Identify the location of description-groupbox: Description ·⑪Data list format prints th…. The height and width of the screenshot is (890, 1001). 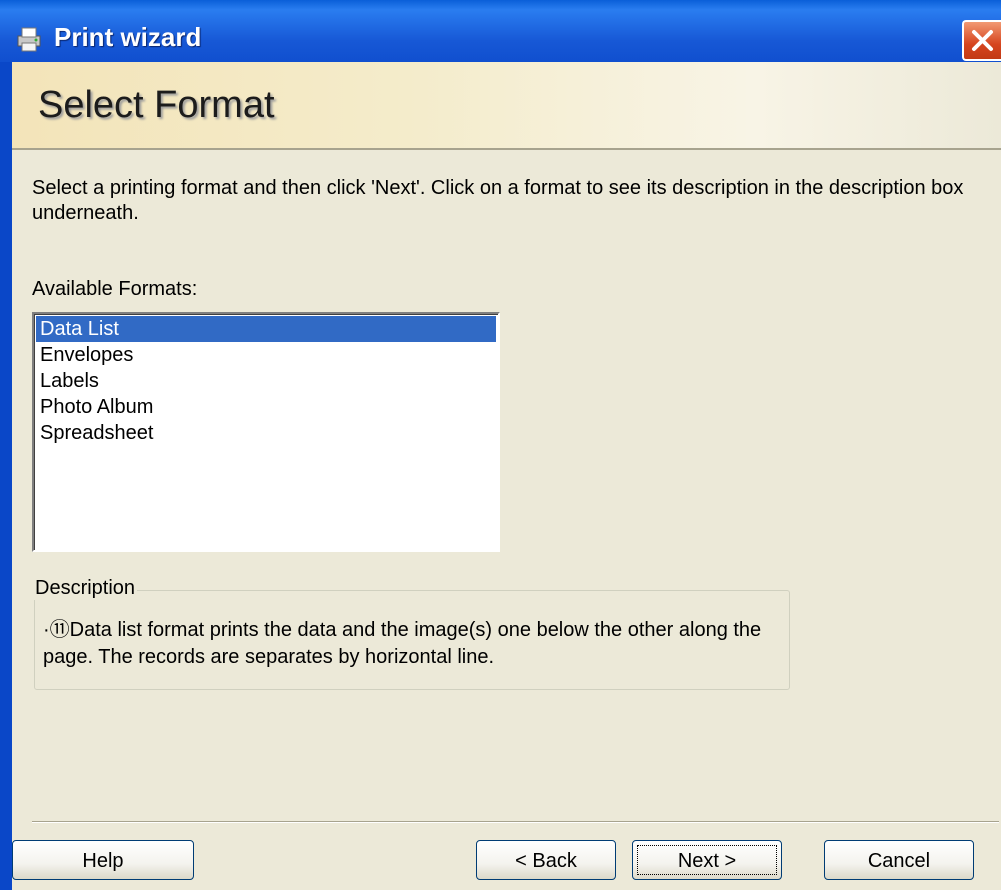
(411, 633).